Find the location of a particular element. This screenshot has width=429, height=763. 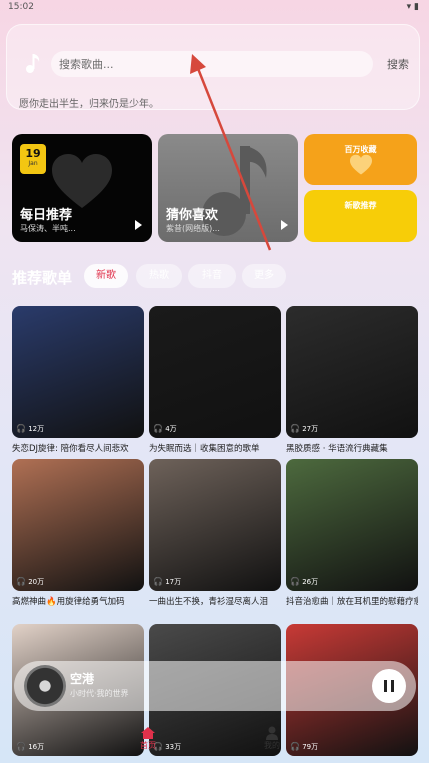

playlist-item: 🎧 27万黑胶质感 · 华语流行典藏集 is located at coordinates (352, 380).